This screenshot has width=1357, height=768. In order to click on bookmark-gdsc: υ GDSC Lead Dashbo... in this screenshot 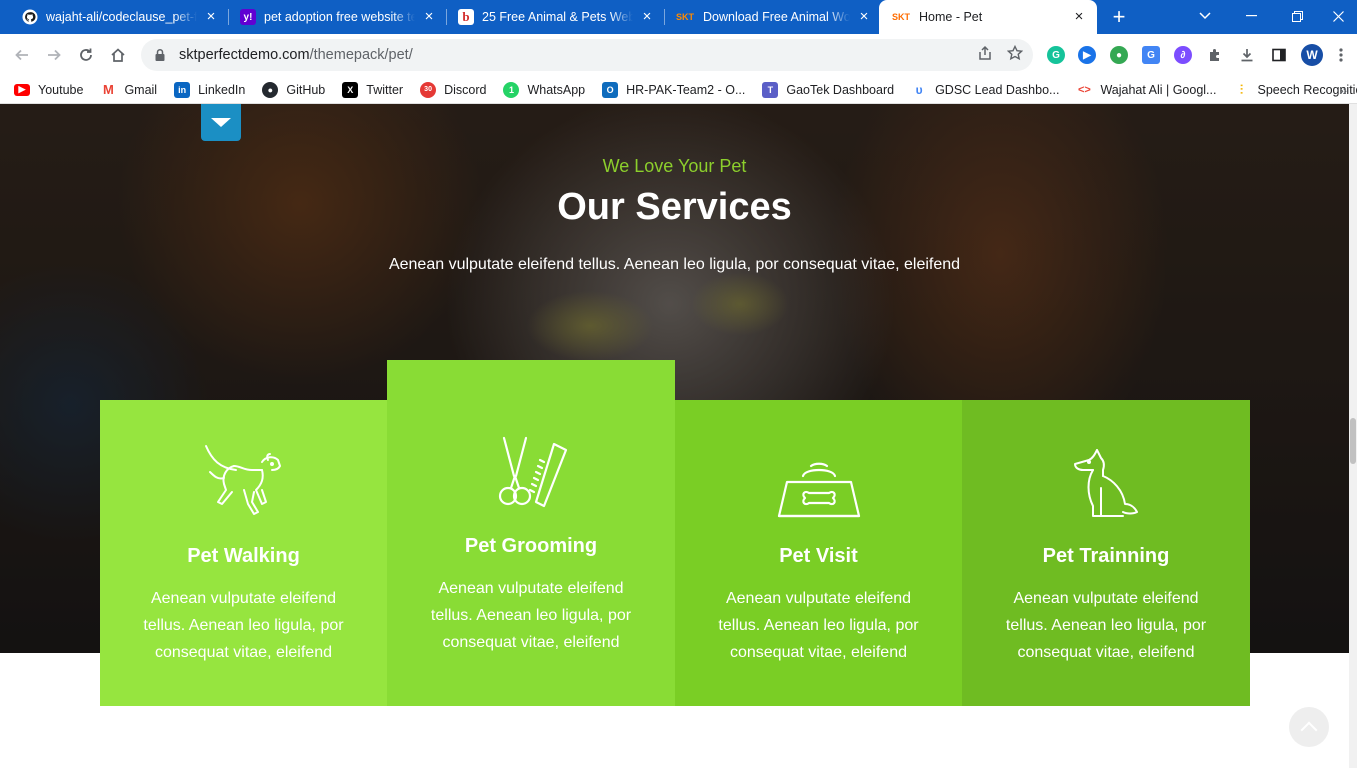, I will do `click(985, 89)`.